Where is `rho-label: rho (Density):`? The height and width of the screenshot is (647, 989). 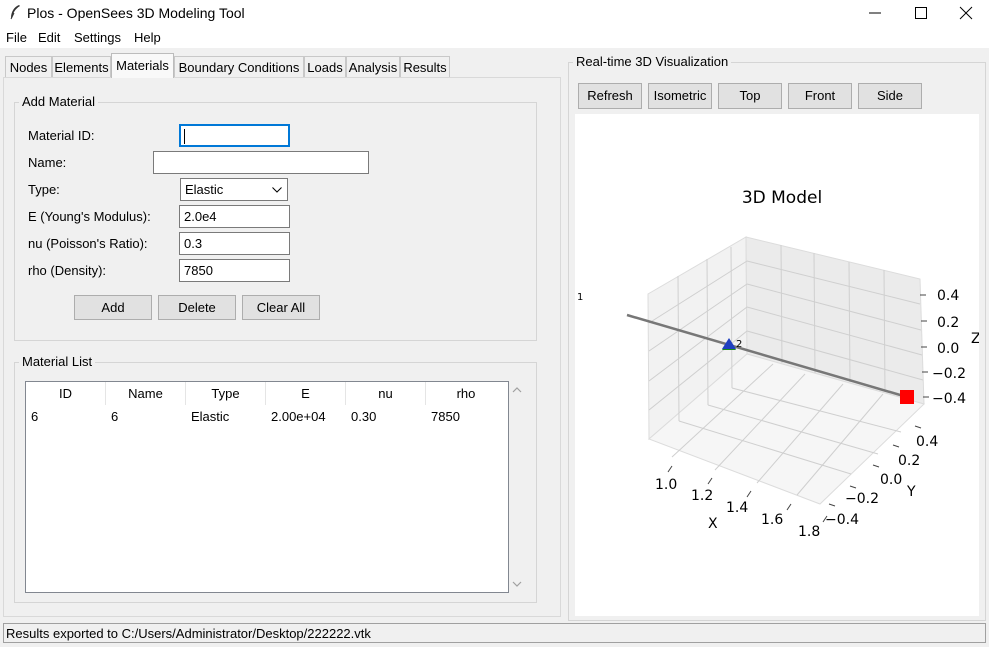
rho-label: rho (Density): is located at coordinates (67, 270).